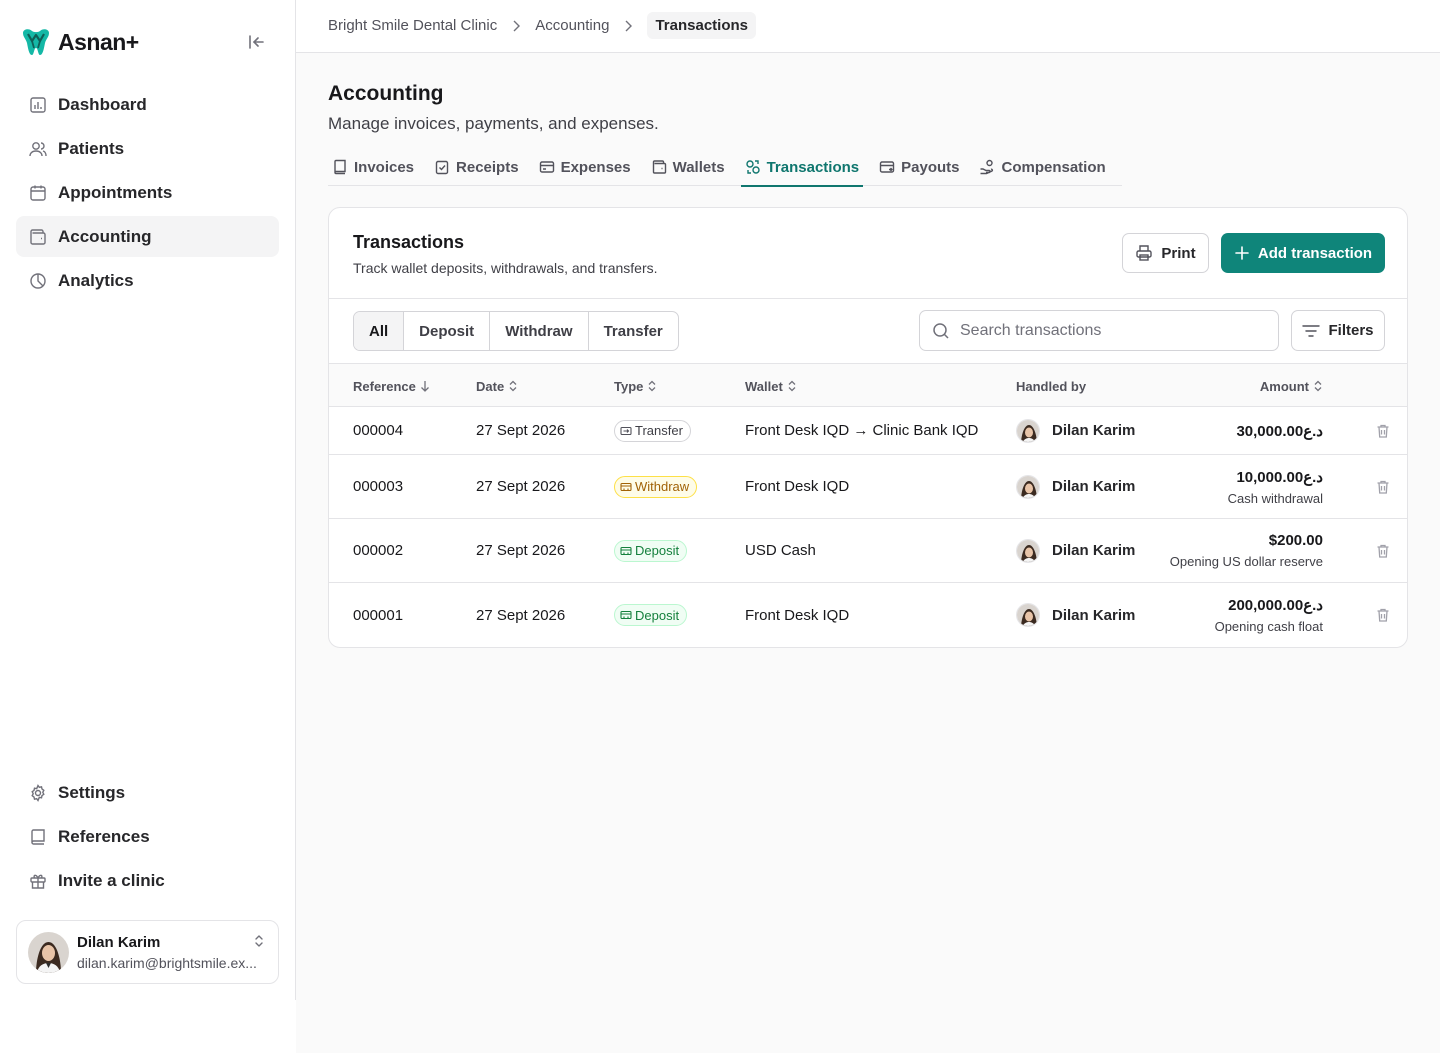  I want to click on add-transaction-label: Add transaction, so click(1315, 253).